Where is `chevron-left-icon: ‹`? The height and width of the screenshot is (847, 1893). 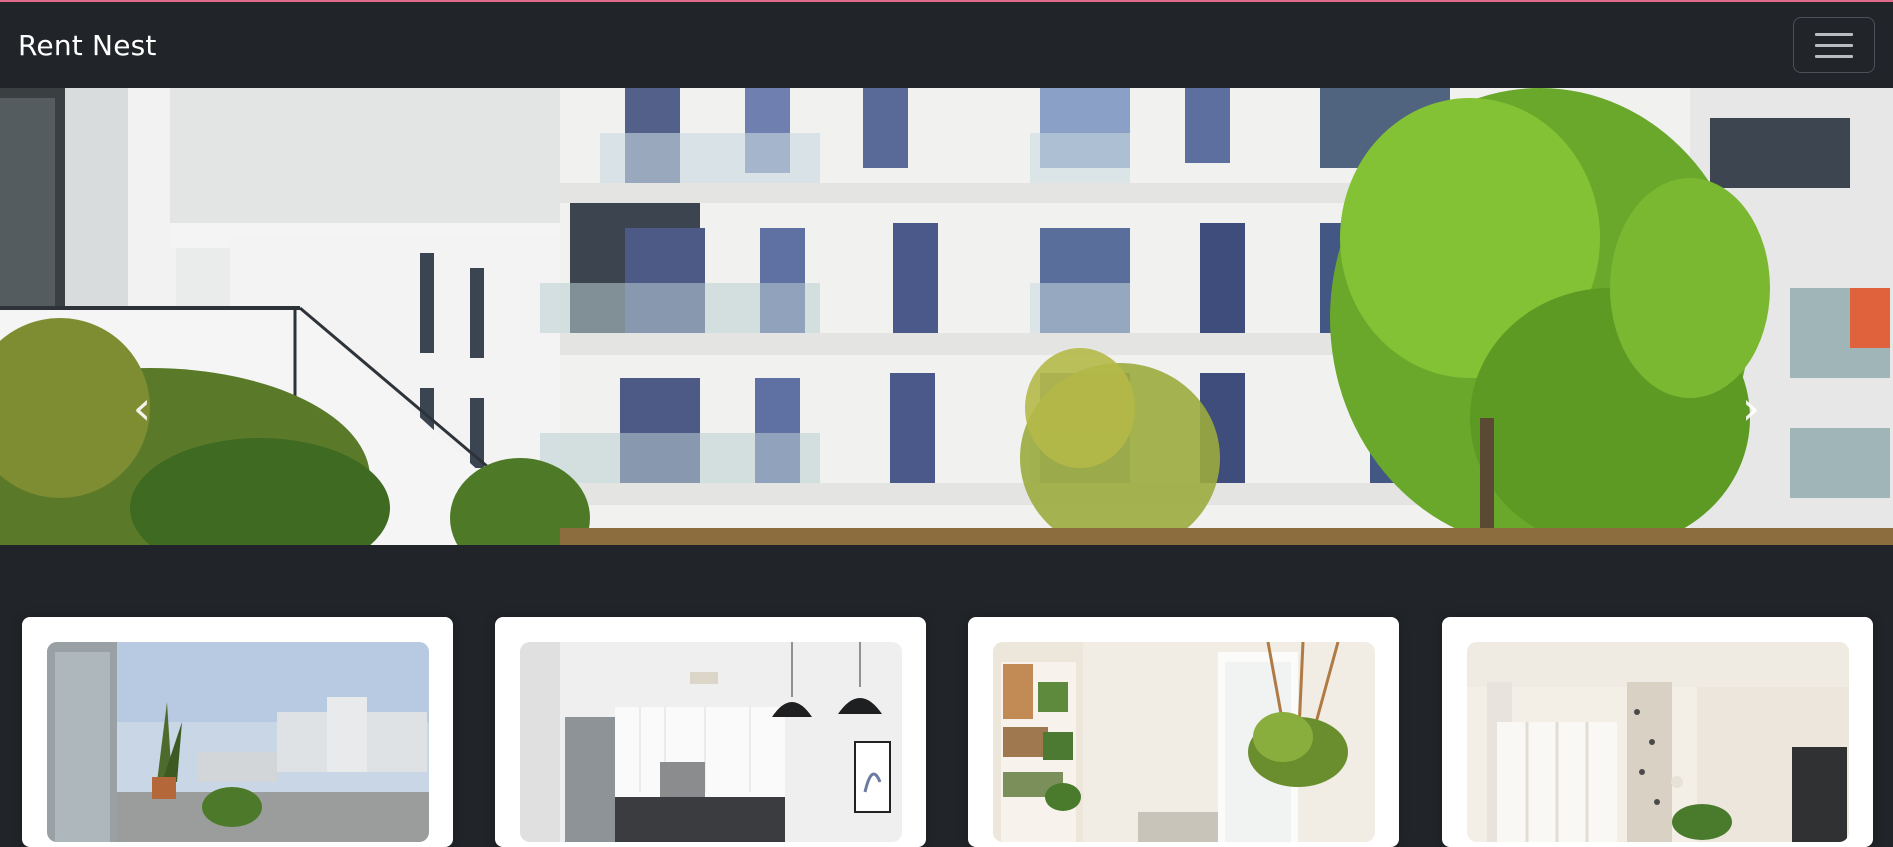
chevron-left-icon: ‹ is located at coordinates (142, 408).